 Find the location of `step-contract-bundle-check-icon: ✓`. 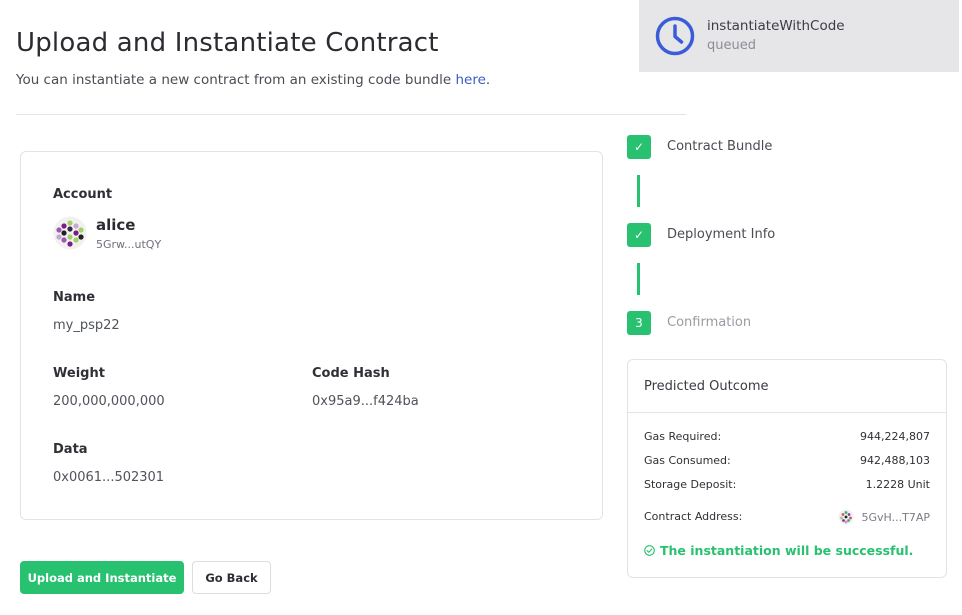

step-contract-bundle-check-icon: ✓ is located at coordinates (639, 147).